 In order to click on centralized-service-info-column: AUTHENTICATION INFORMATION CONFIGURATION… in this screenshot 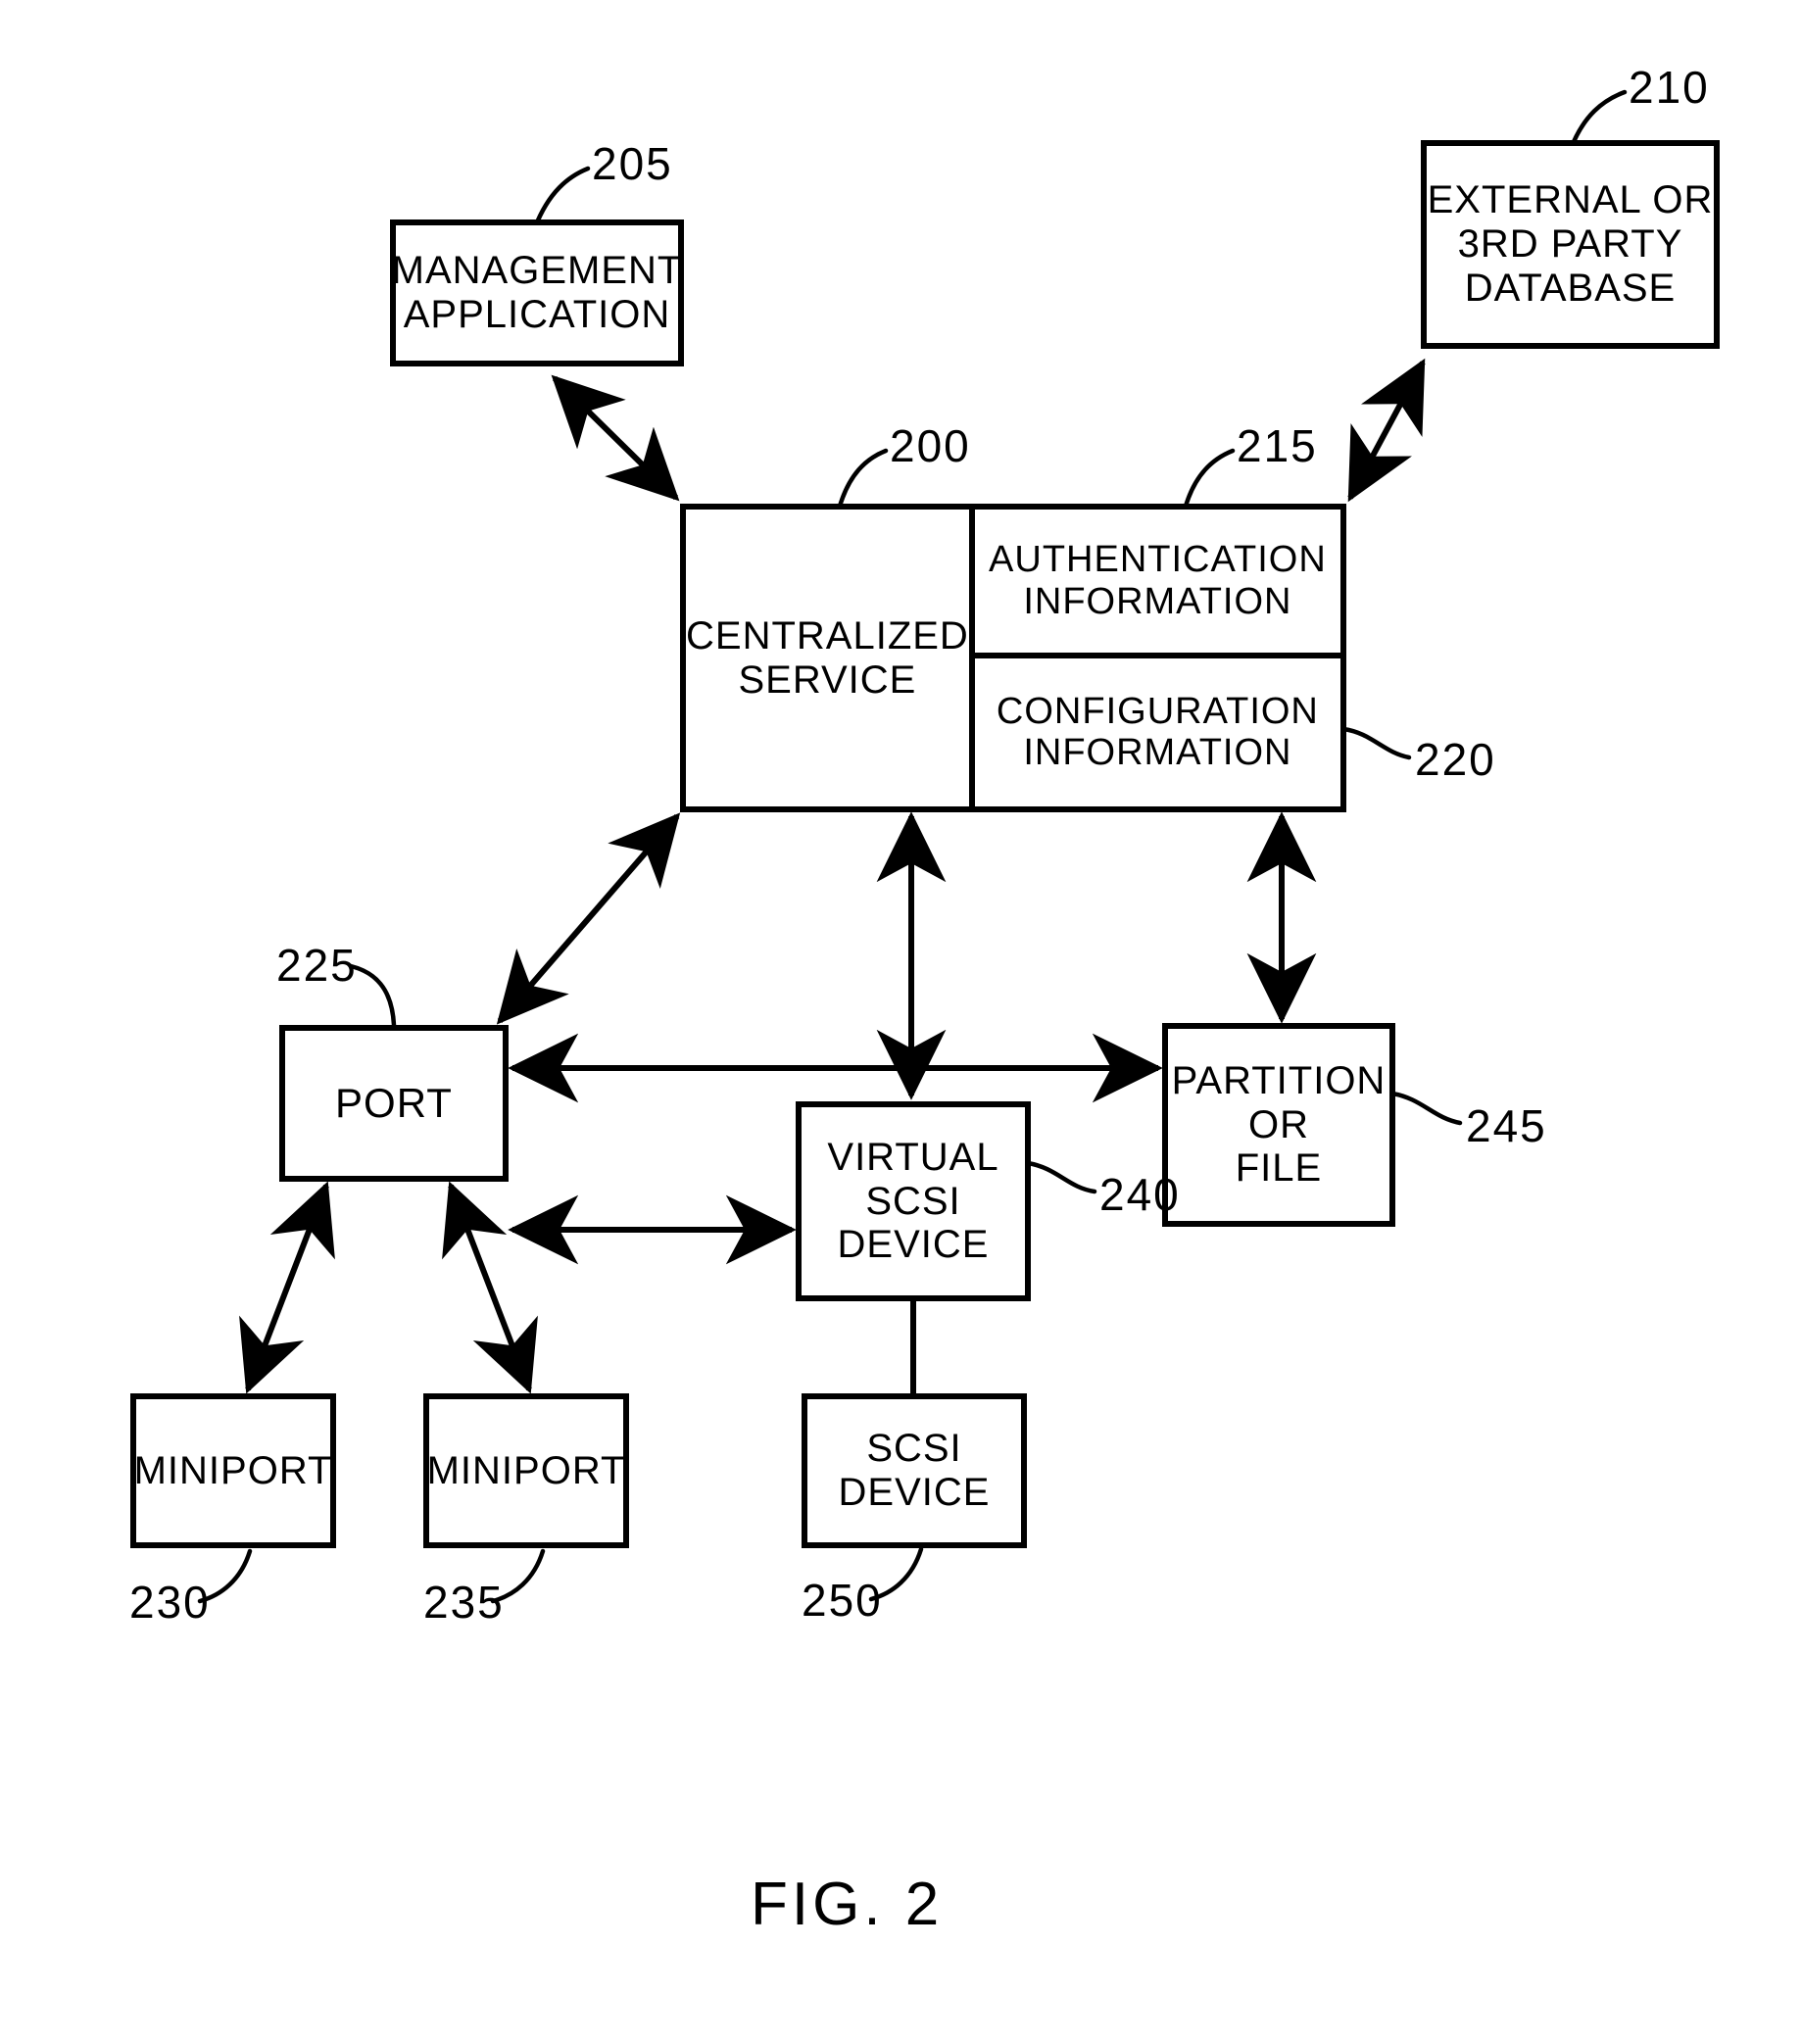, I will do `click(1157, 658)`.